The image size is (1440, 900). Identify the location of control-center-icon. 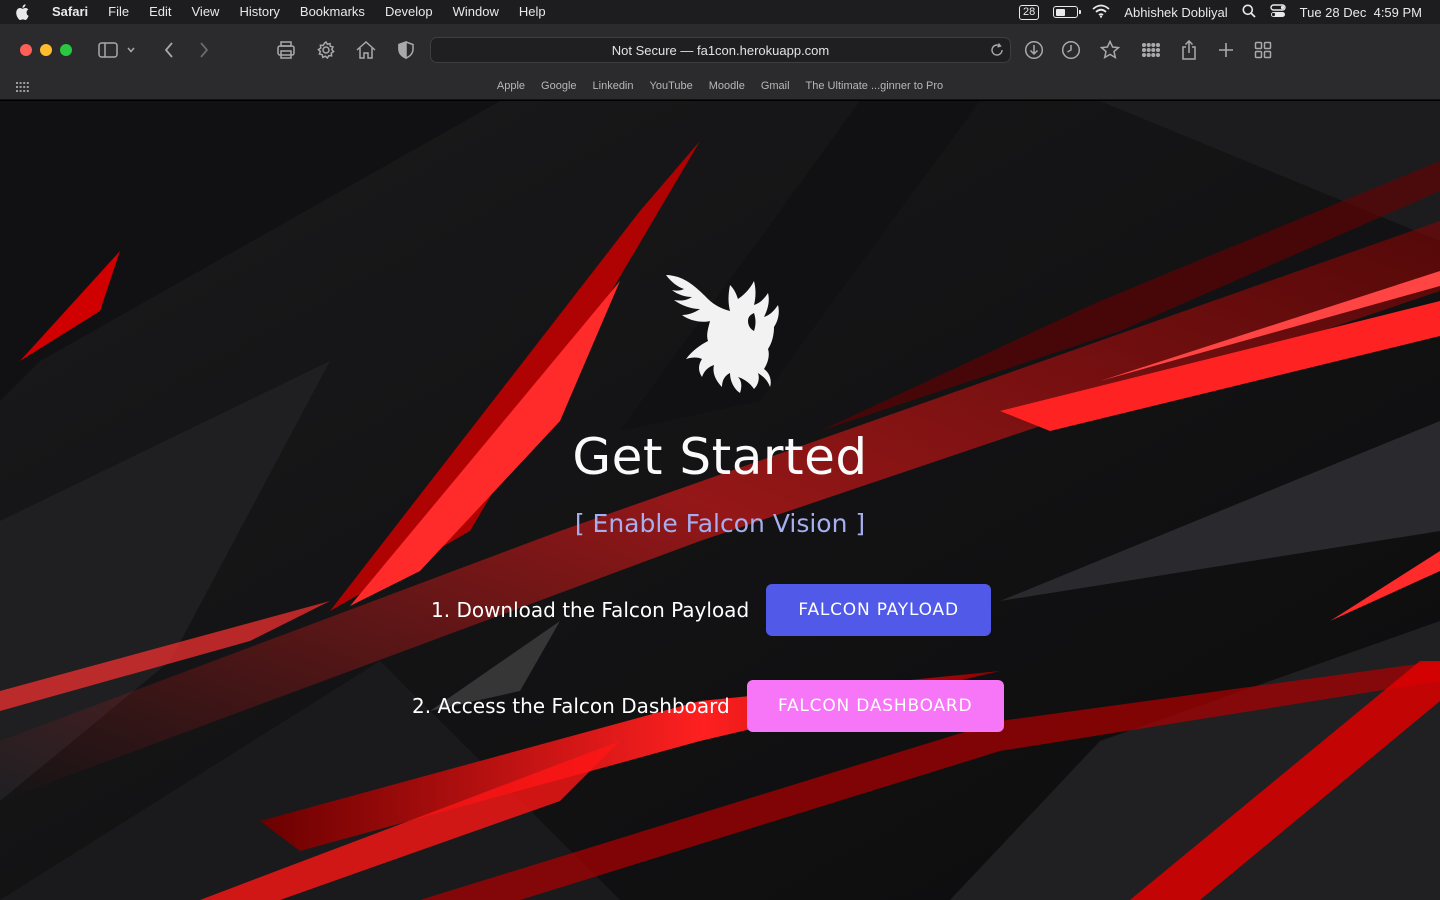
(1277, 12).